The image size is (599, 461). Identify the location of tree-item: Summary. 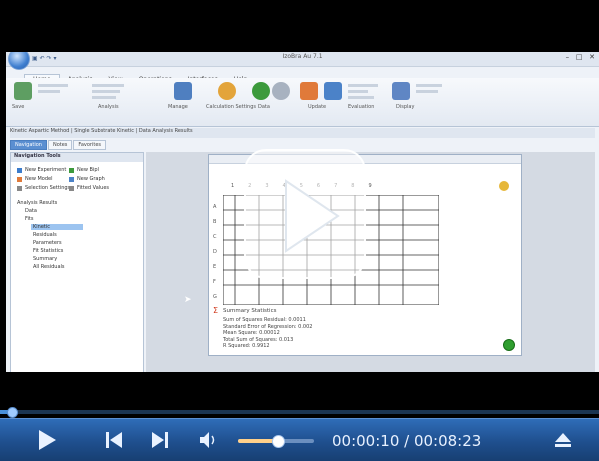
(45, 259).